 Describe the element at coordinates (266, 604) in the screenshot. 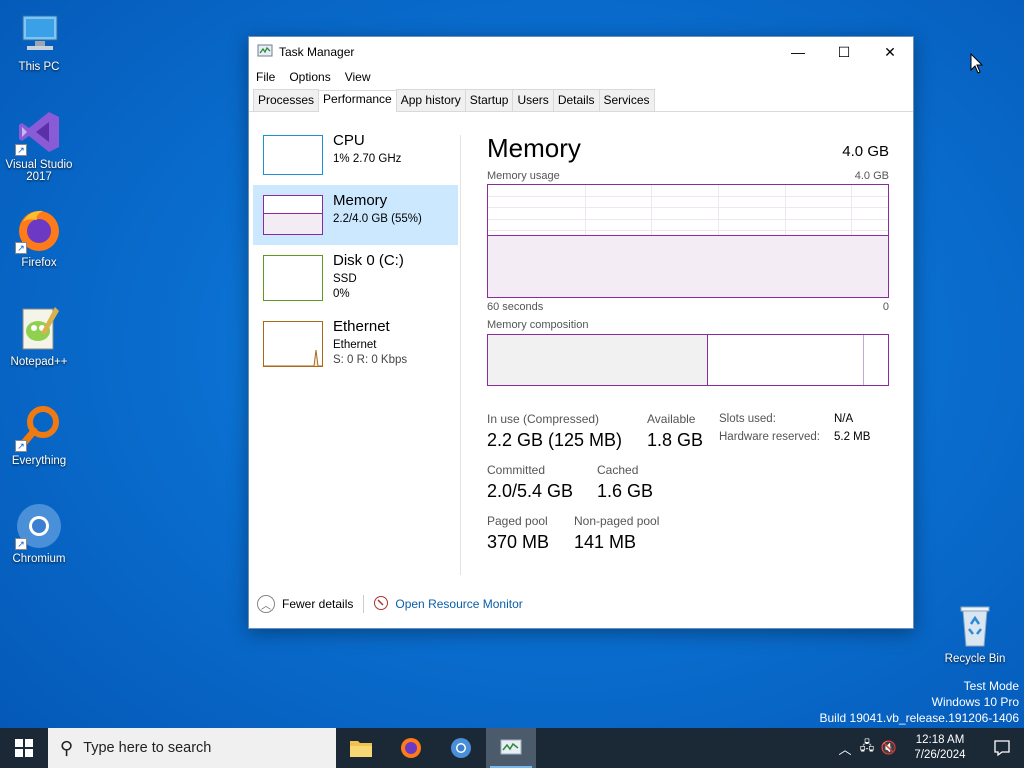

I see `chevron-up-icon: ︿` at that location.